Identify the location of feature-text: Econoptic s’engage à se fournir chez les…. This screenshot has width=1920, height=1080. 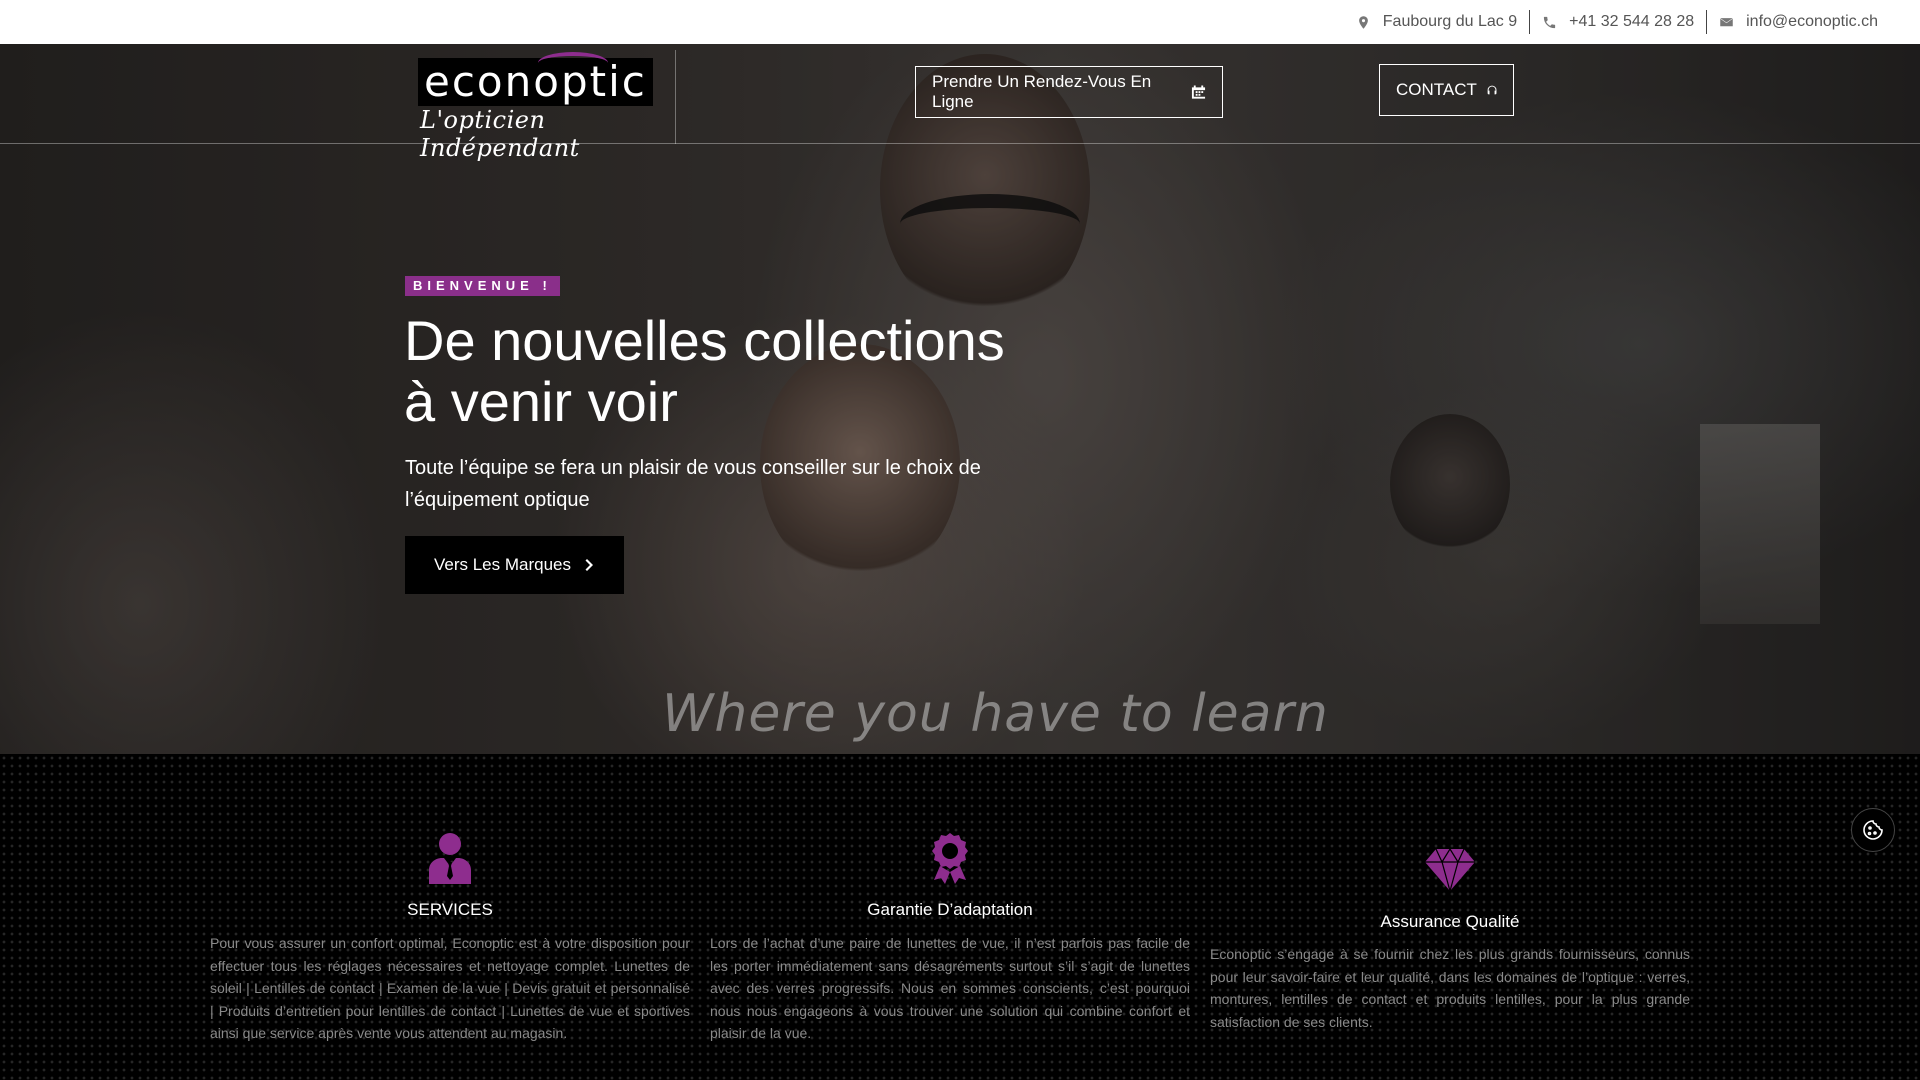
(1450, 988).